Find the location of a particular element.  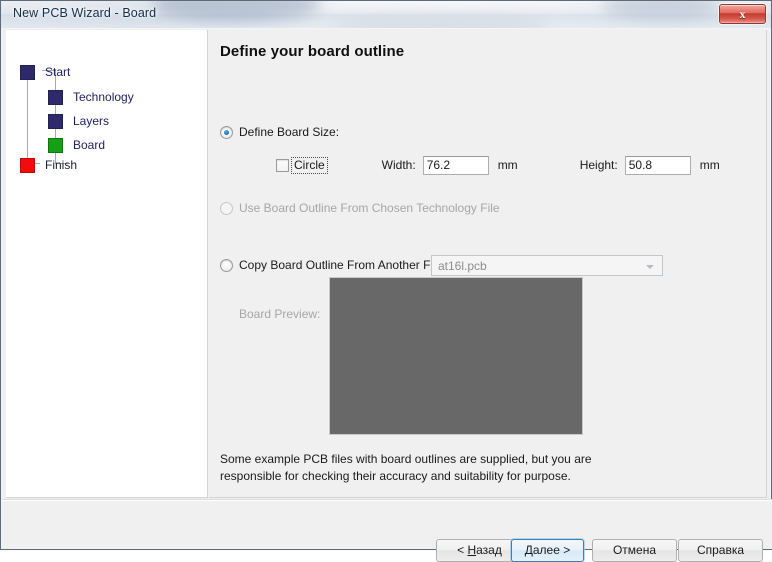

sidebar-item-technology: Technology is located at coordinates (91, 97).